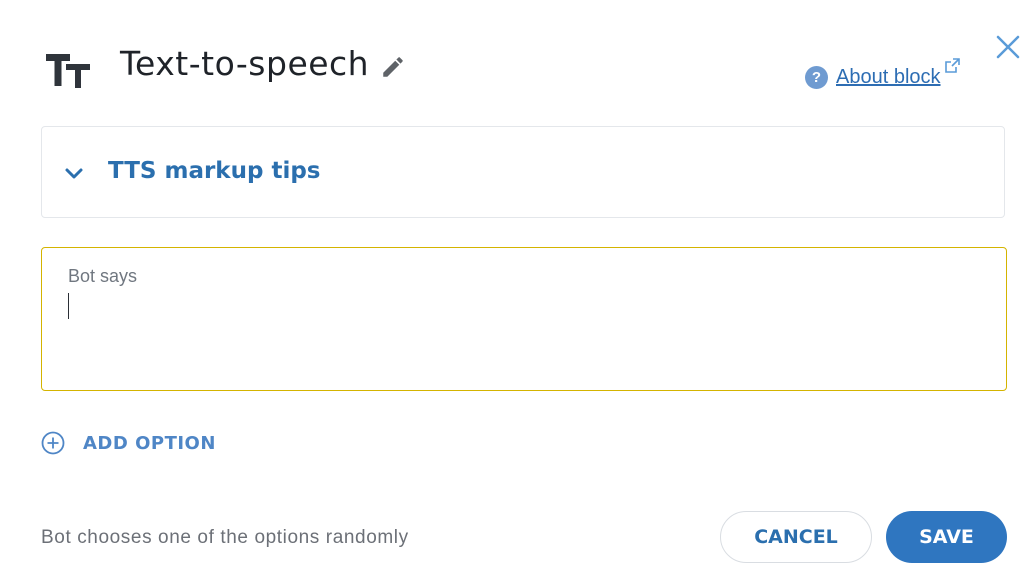 This screenshot has height=583, width=1034. Describe the element at coordinates (103, 276) in the screenshot. I see `bot-says-label: Bot says` at that location.